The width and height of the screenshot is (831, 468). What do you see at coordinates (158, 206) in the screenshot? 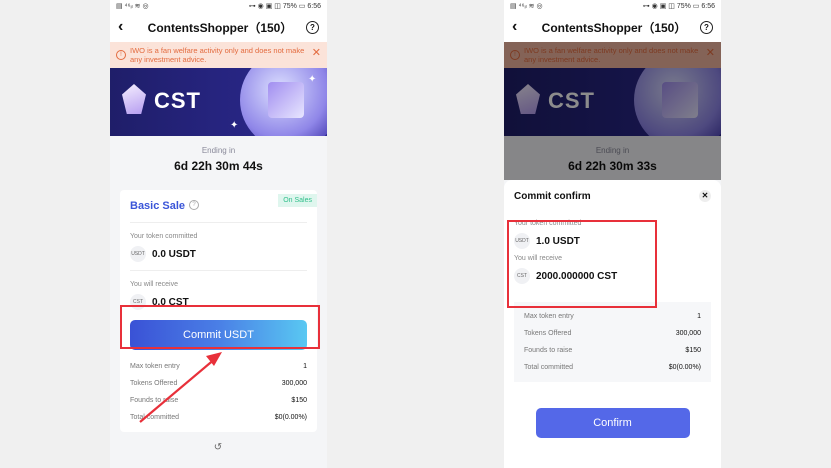
I see `sale-title: Basic Sale` at bounding box center [158, 206].